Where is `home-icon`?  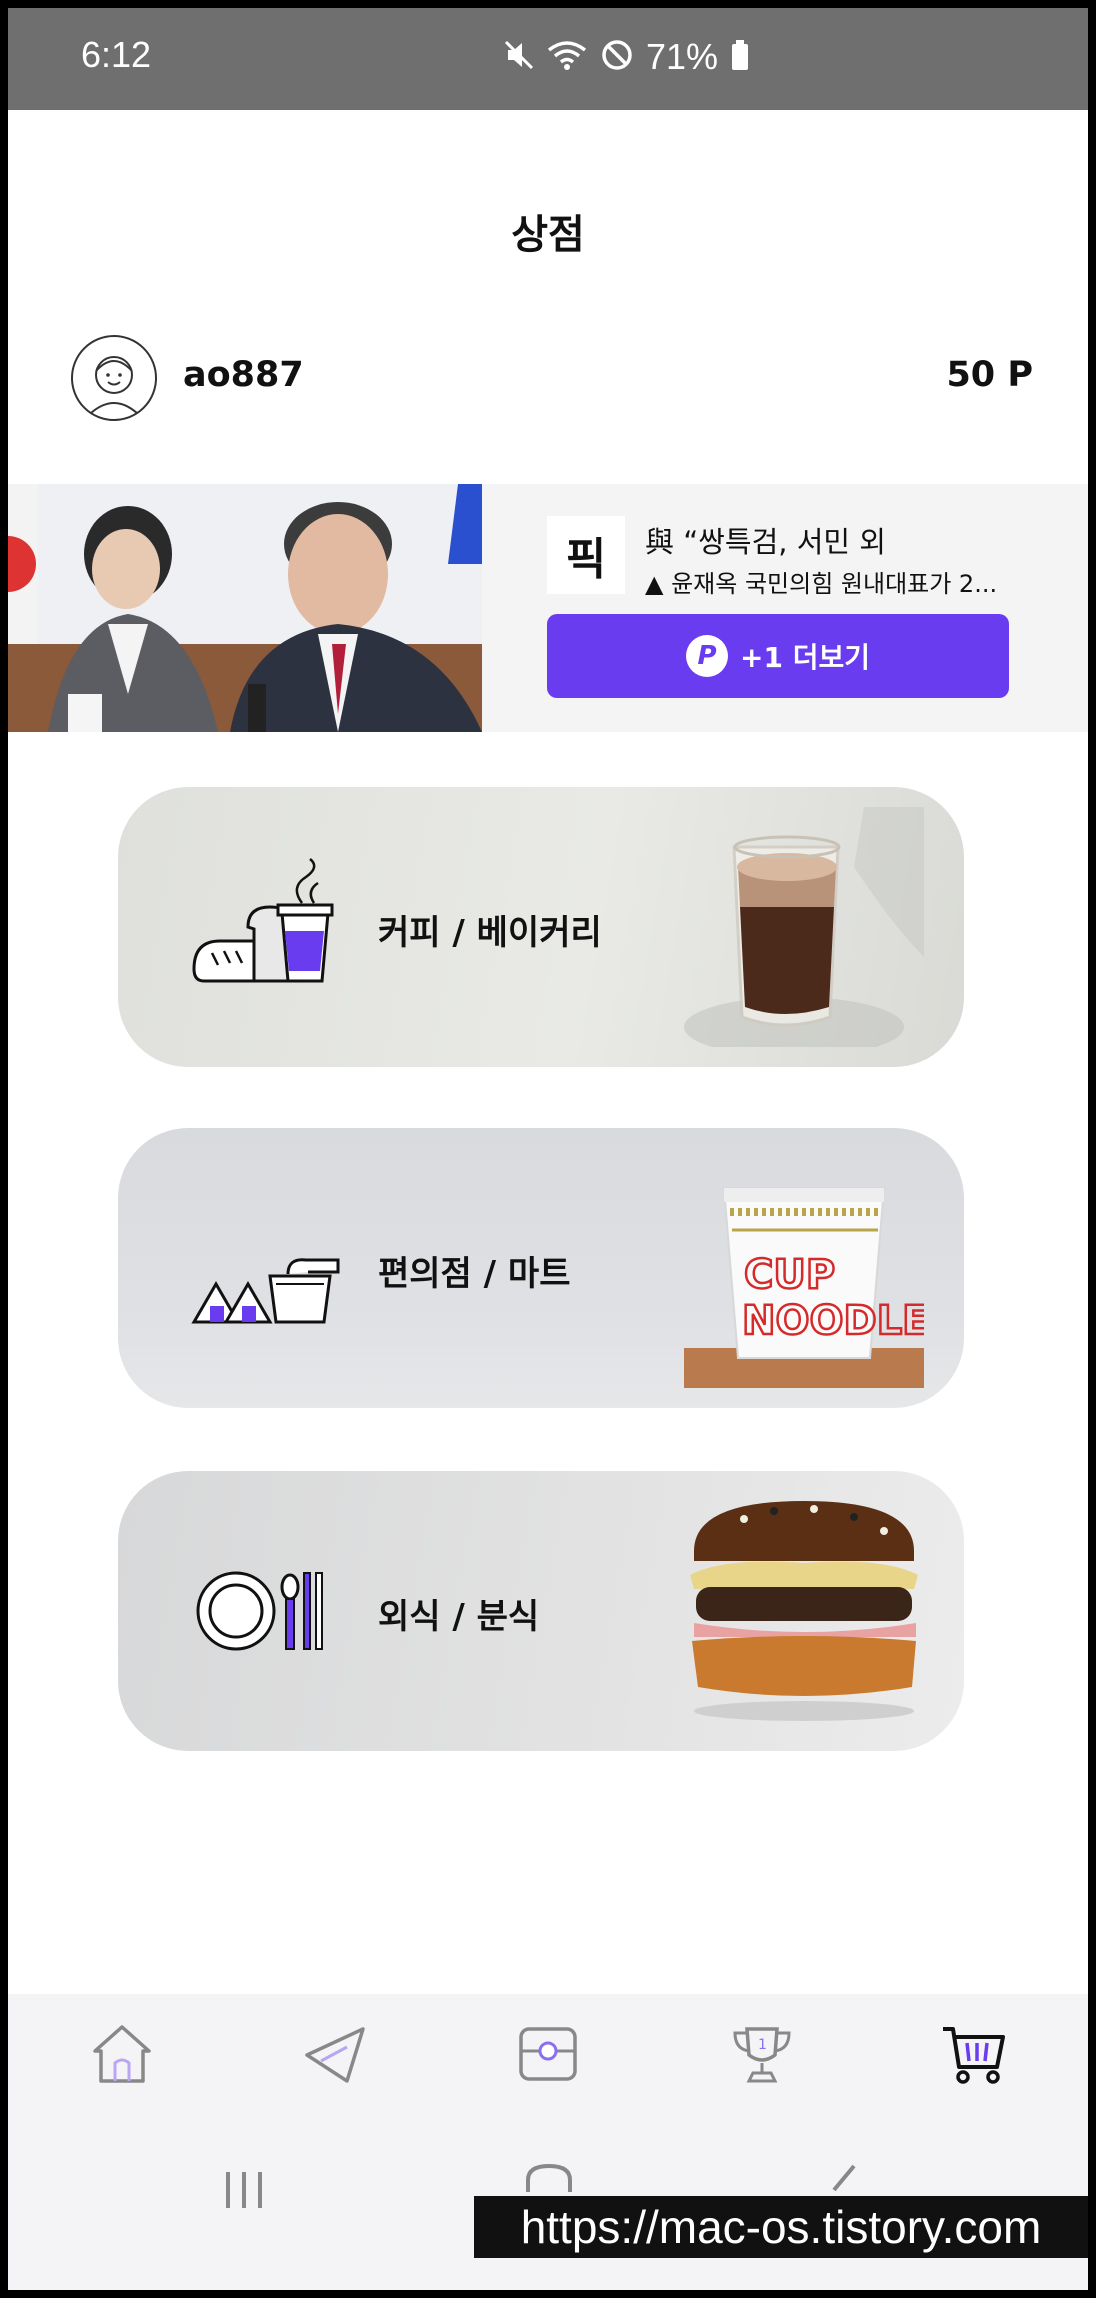
home-icon is located at coordinates (122, 2056).